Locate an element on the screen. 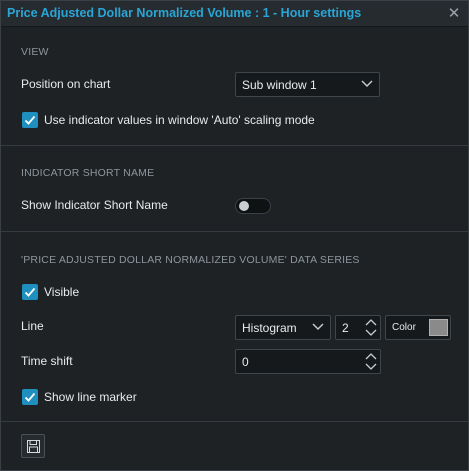 The image size is (469, 471). save-icon is located at coordinates (33, 446).